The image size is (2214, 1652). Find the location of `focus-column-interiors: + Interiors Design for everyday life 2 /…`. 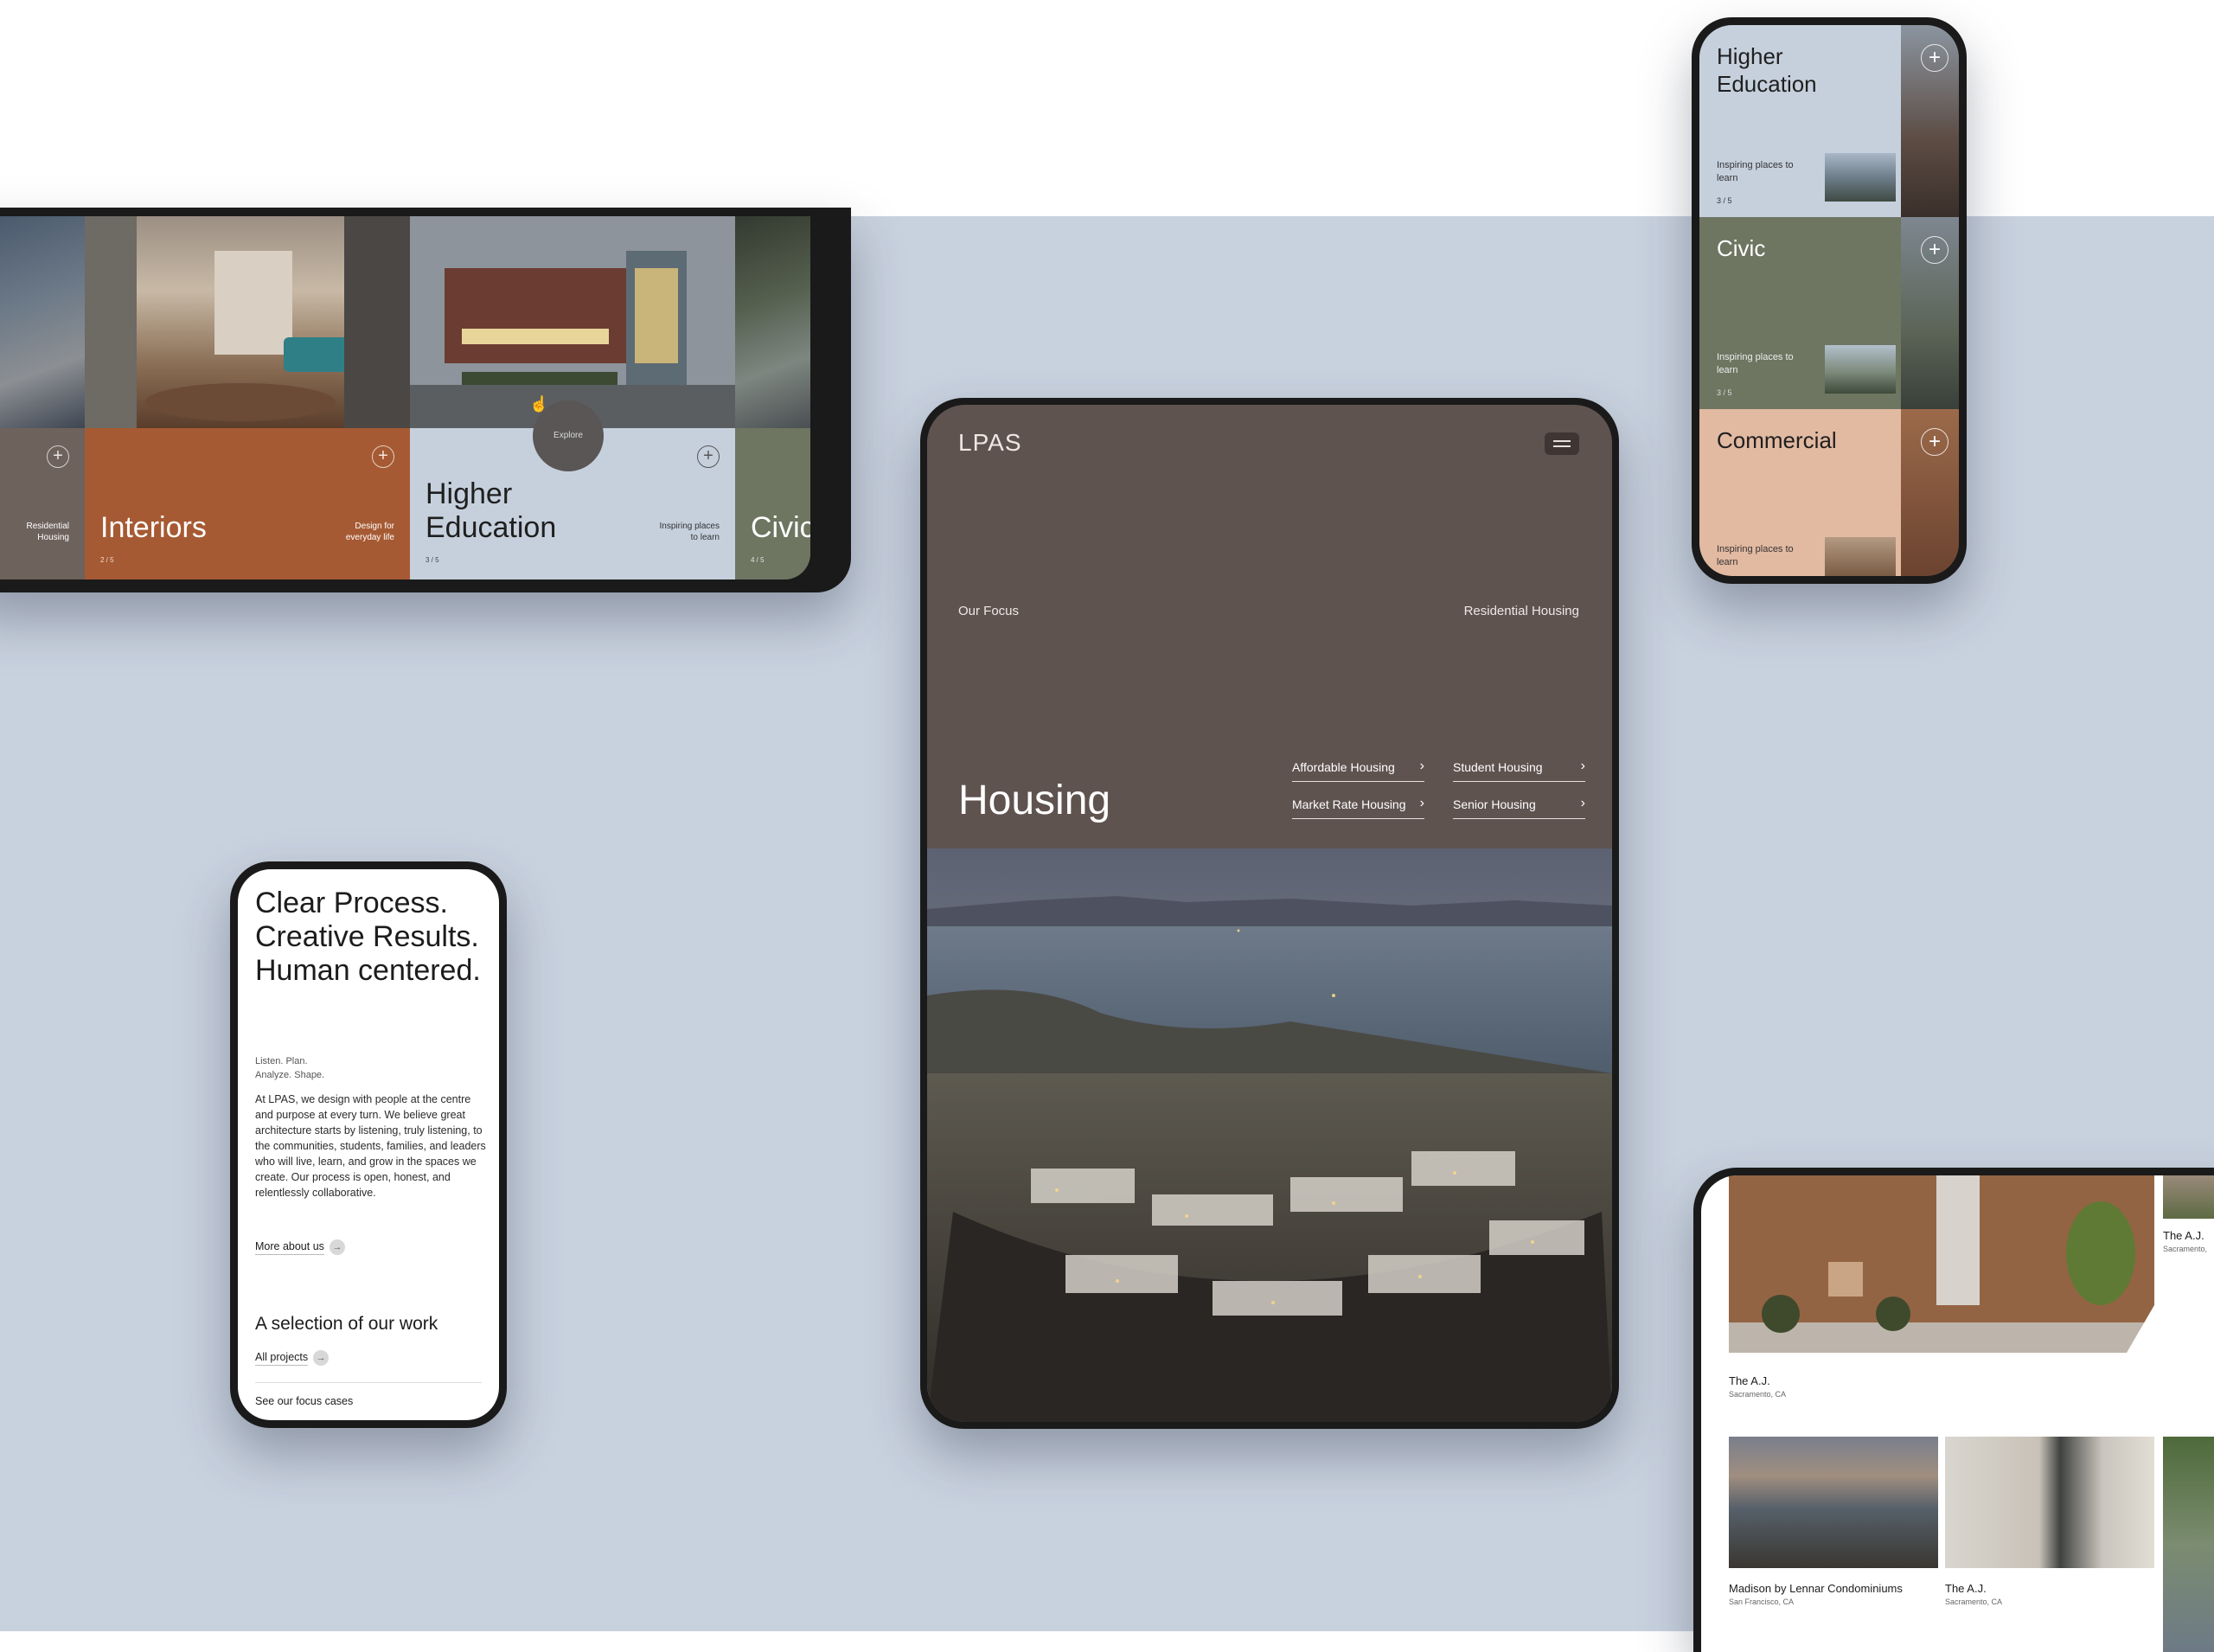

focus-column-interiors: + Interiors Design for everyday life 2 /… is located at coordinates (247, 397).